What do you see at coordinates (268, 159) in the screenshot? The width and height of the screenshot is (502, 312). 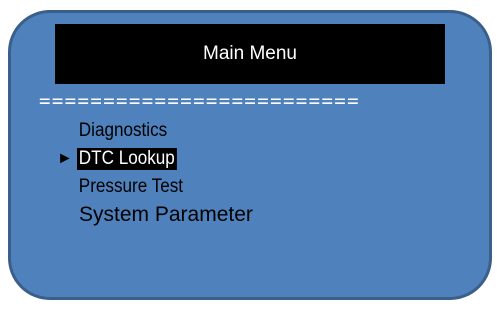 I see `menu-item-dtc-lookup: ► DTC Lookup` at bounding box center [268, 159].